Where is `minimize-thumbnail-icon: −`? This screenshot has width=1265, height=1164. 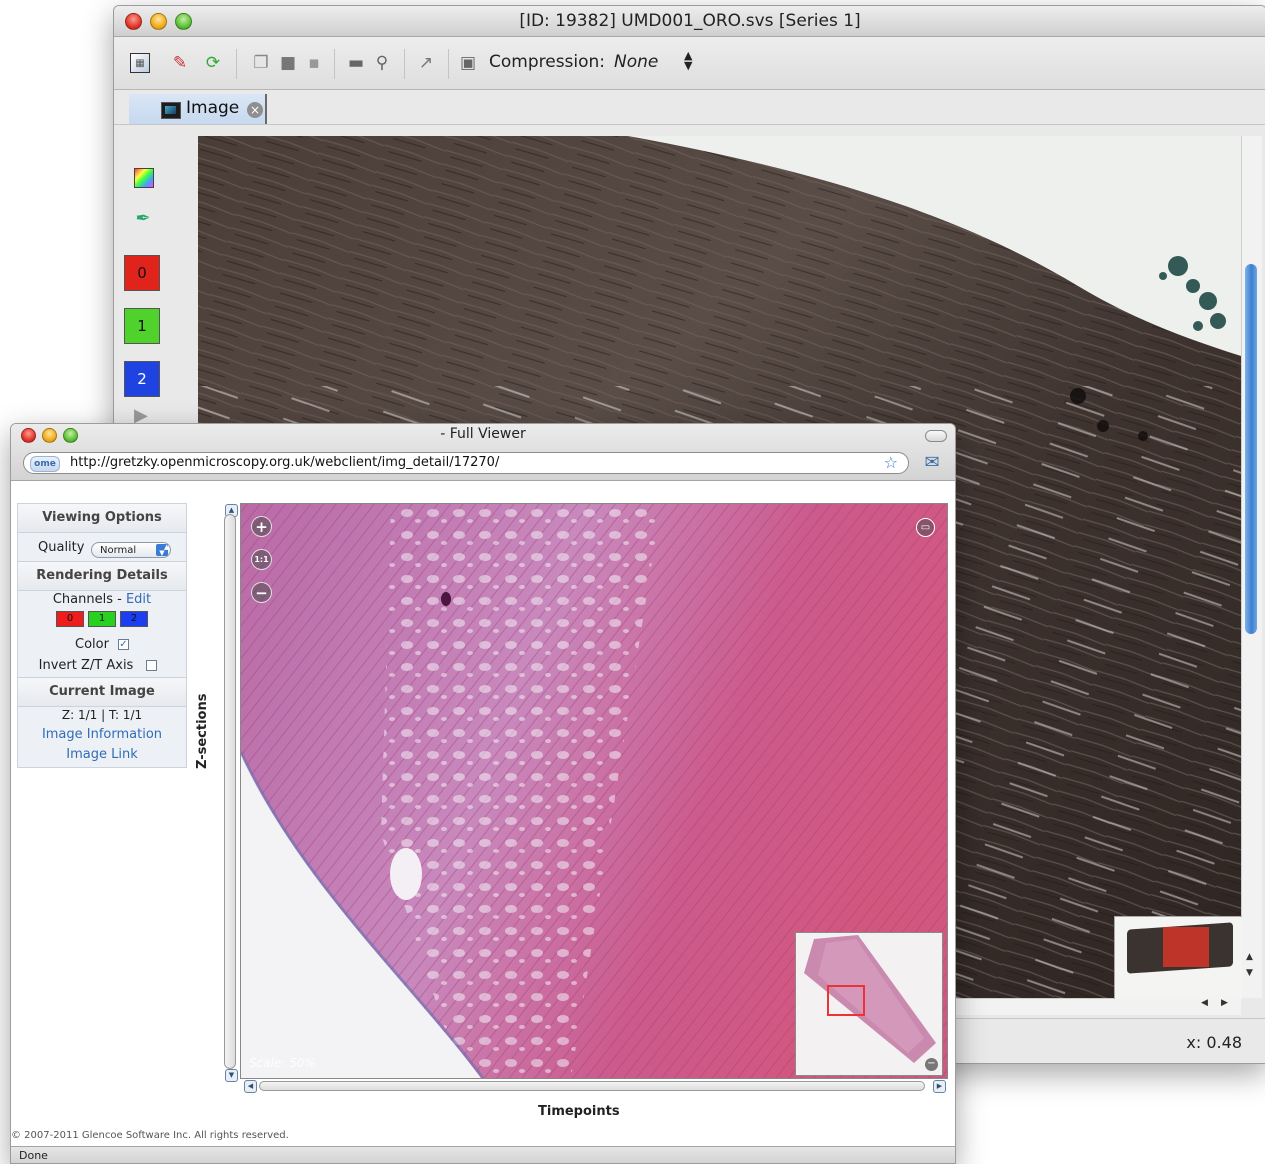 minimize-thumbnail-icon: − is located at coordinates (931, 1064).